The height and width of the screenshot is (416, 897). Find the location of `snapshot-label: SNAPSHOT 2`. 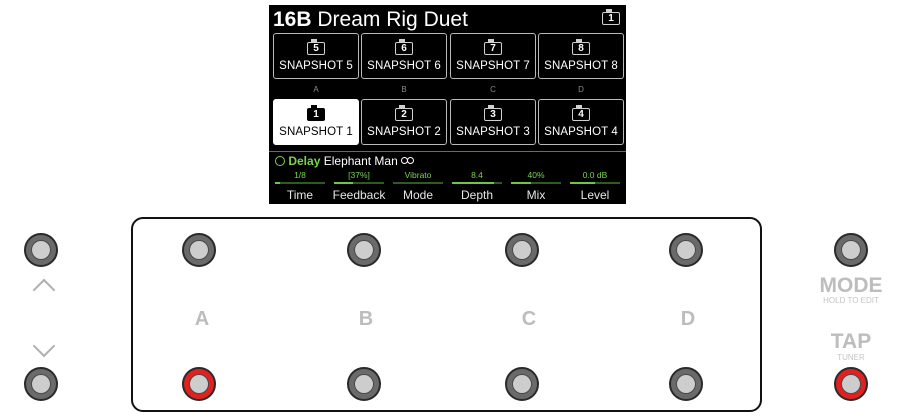

snapshot-label: SNAPSHOT 2 is located at coordinates (404, 132).